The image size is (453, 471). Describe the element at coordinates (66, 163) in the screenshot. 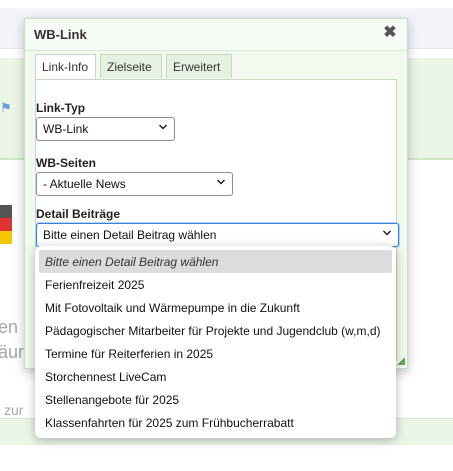

I see `wb-seiten-label: WB-Seiten` at that location.